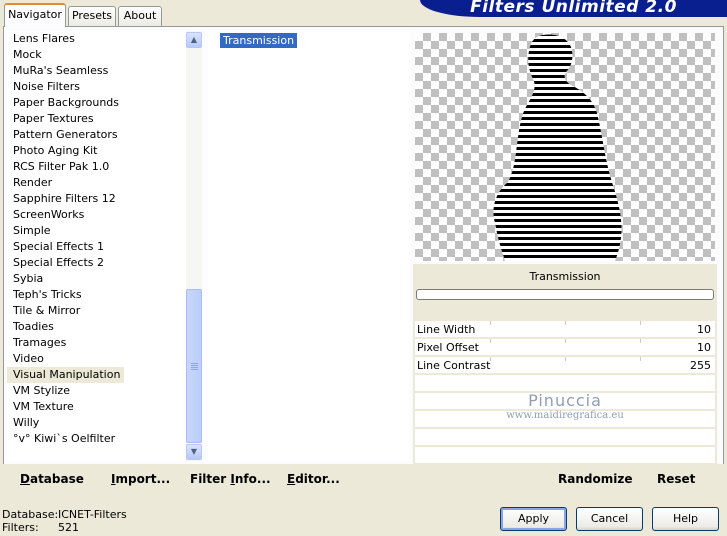 This screenshot has height=536, width=727. Describe the element at coordinates (700, 365) in the screenshot. I see `param-value: 255` at that location.